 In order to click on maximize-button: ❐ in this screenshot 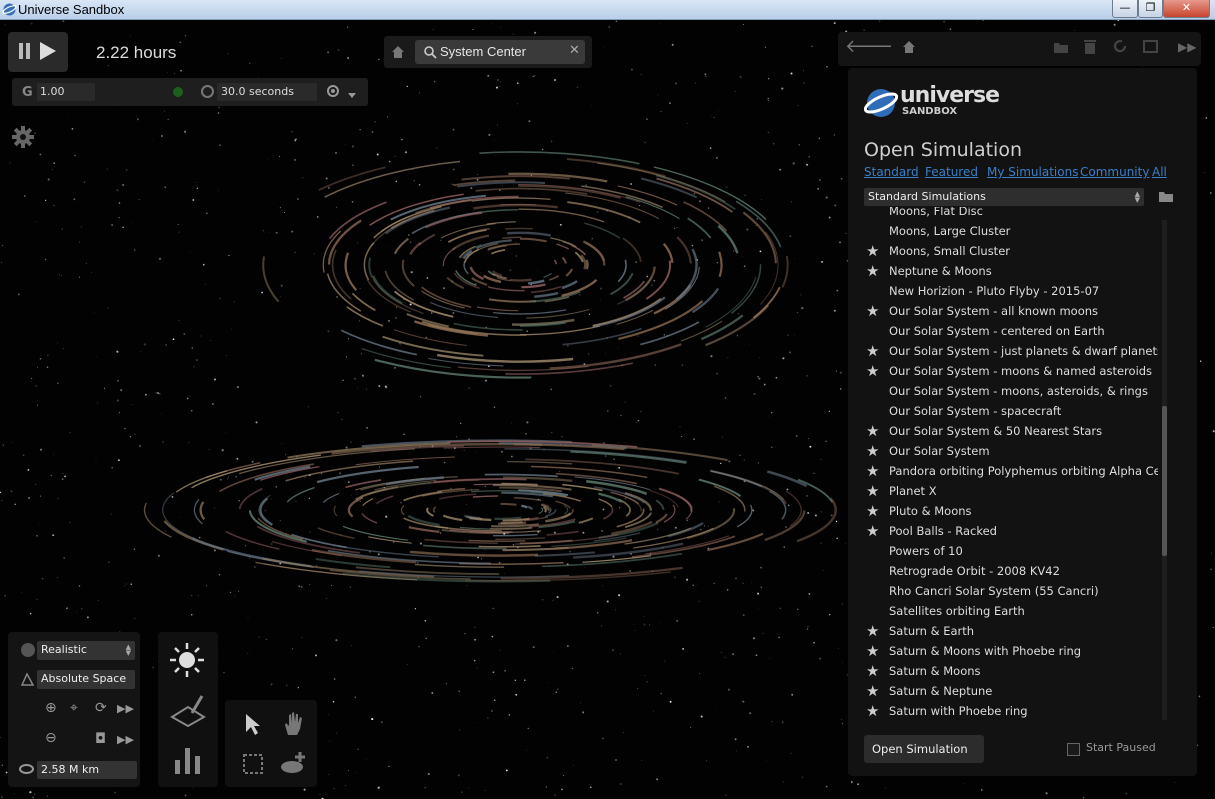, I will do `click(1150, 9)`.